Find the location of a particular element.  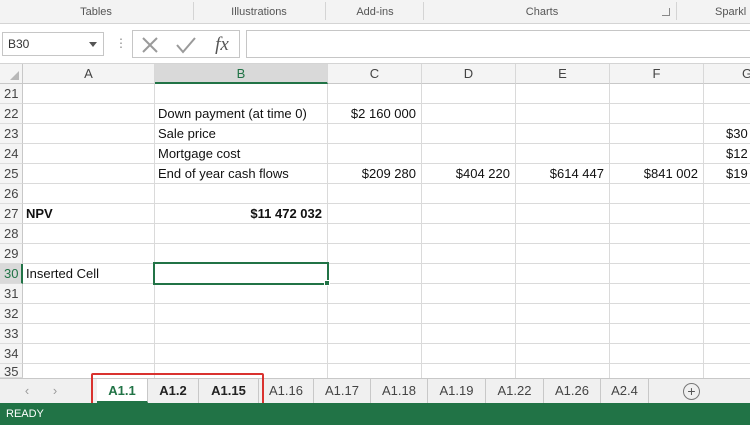

cell-b25: End of year cash flows is located at coordinates (241, 174).